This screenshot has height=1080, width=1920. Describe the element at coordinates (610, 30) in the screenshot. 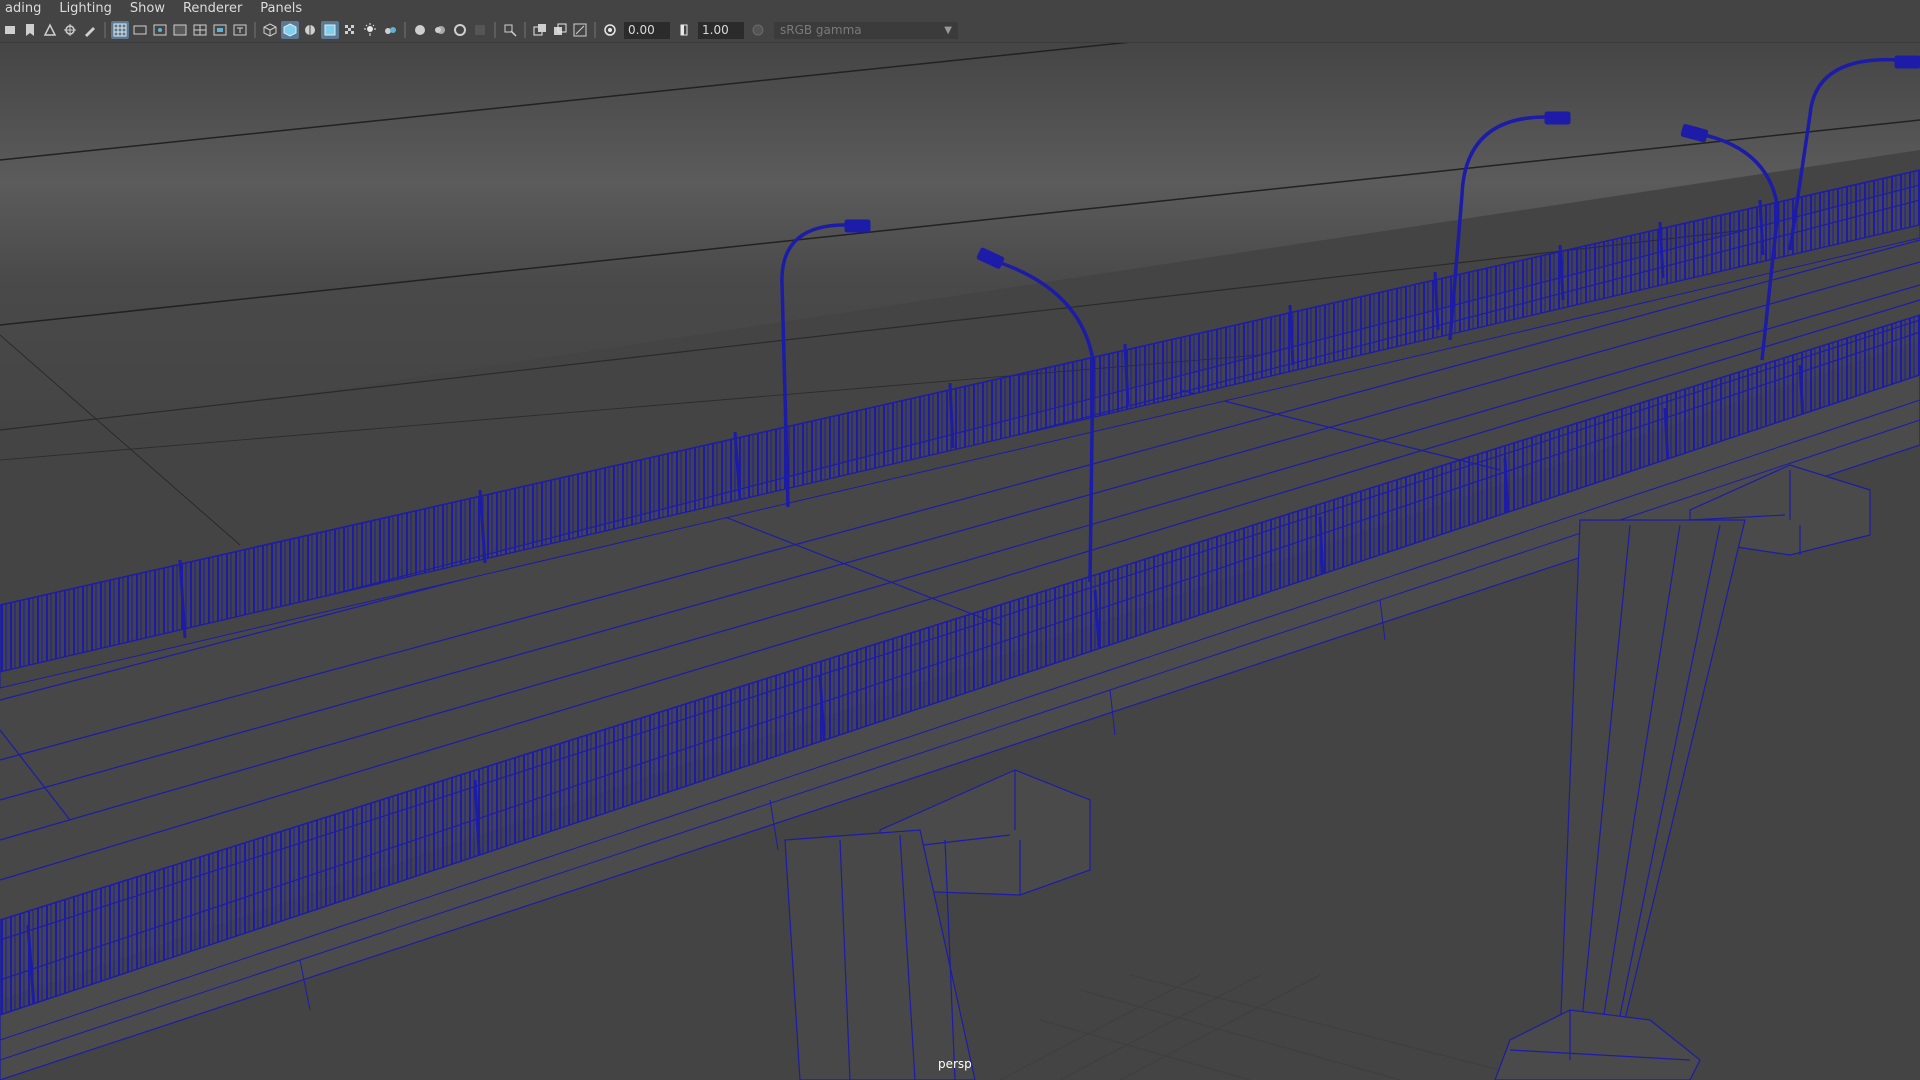

I see `exposure-icon` at that location.